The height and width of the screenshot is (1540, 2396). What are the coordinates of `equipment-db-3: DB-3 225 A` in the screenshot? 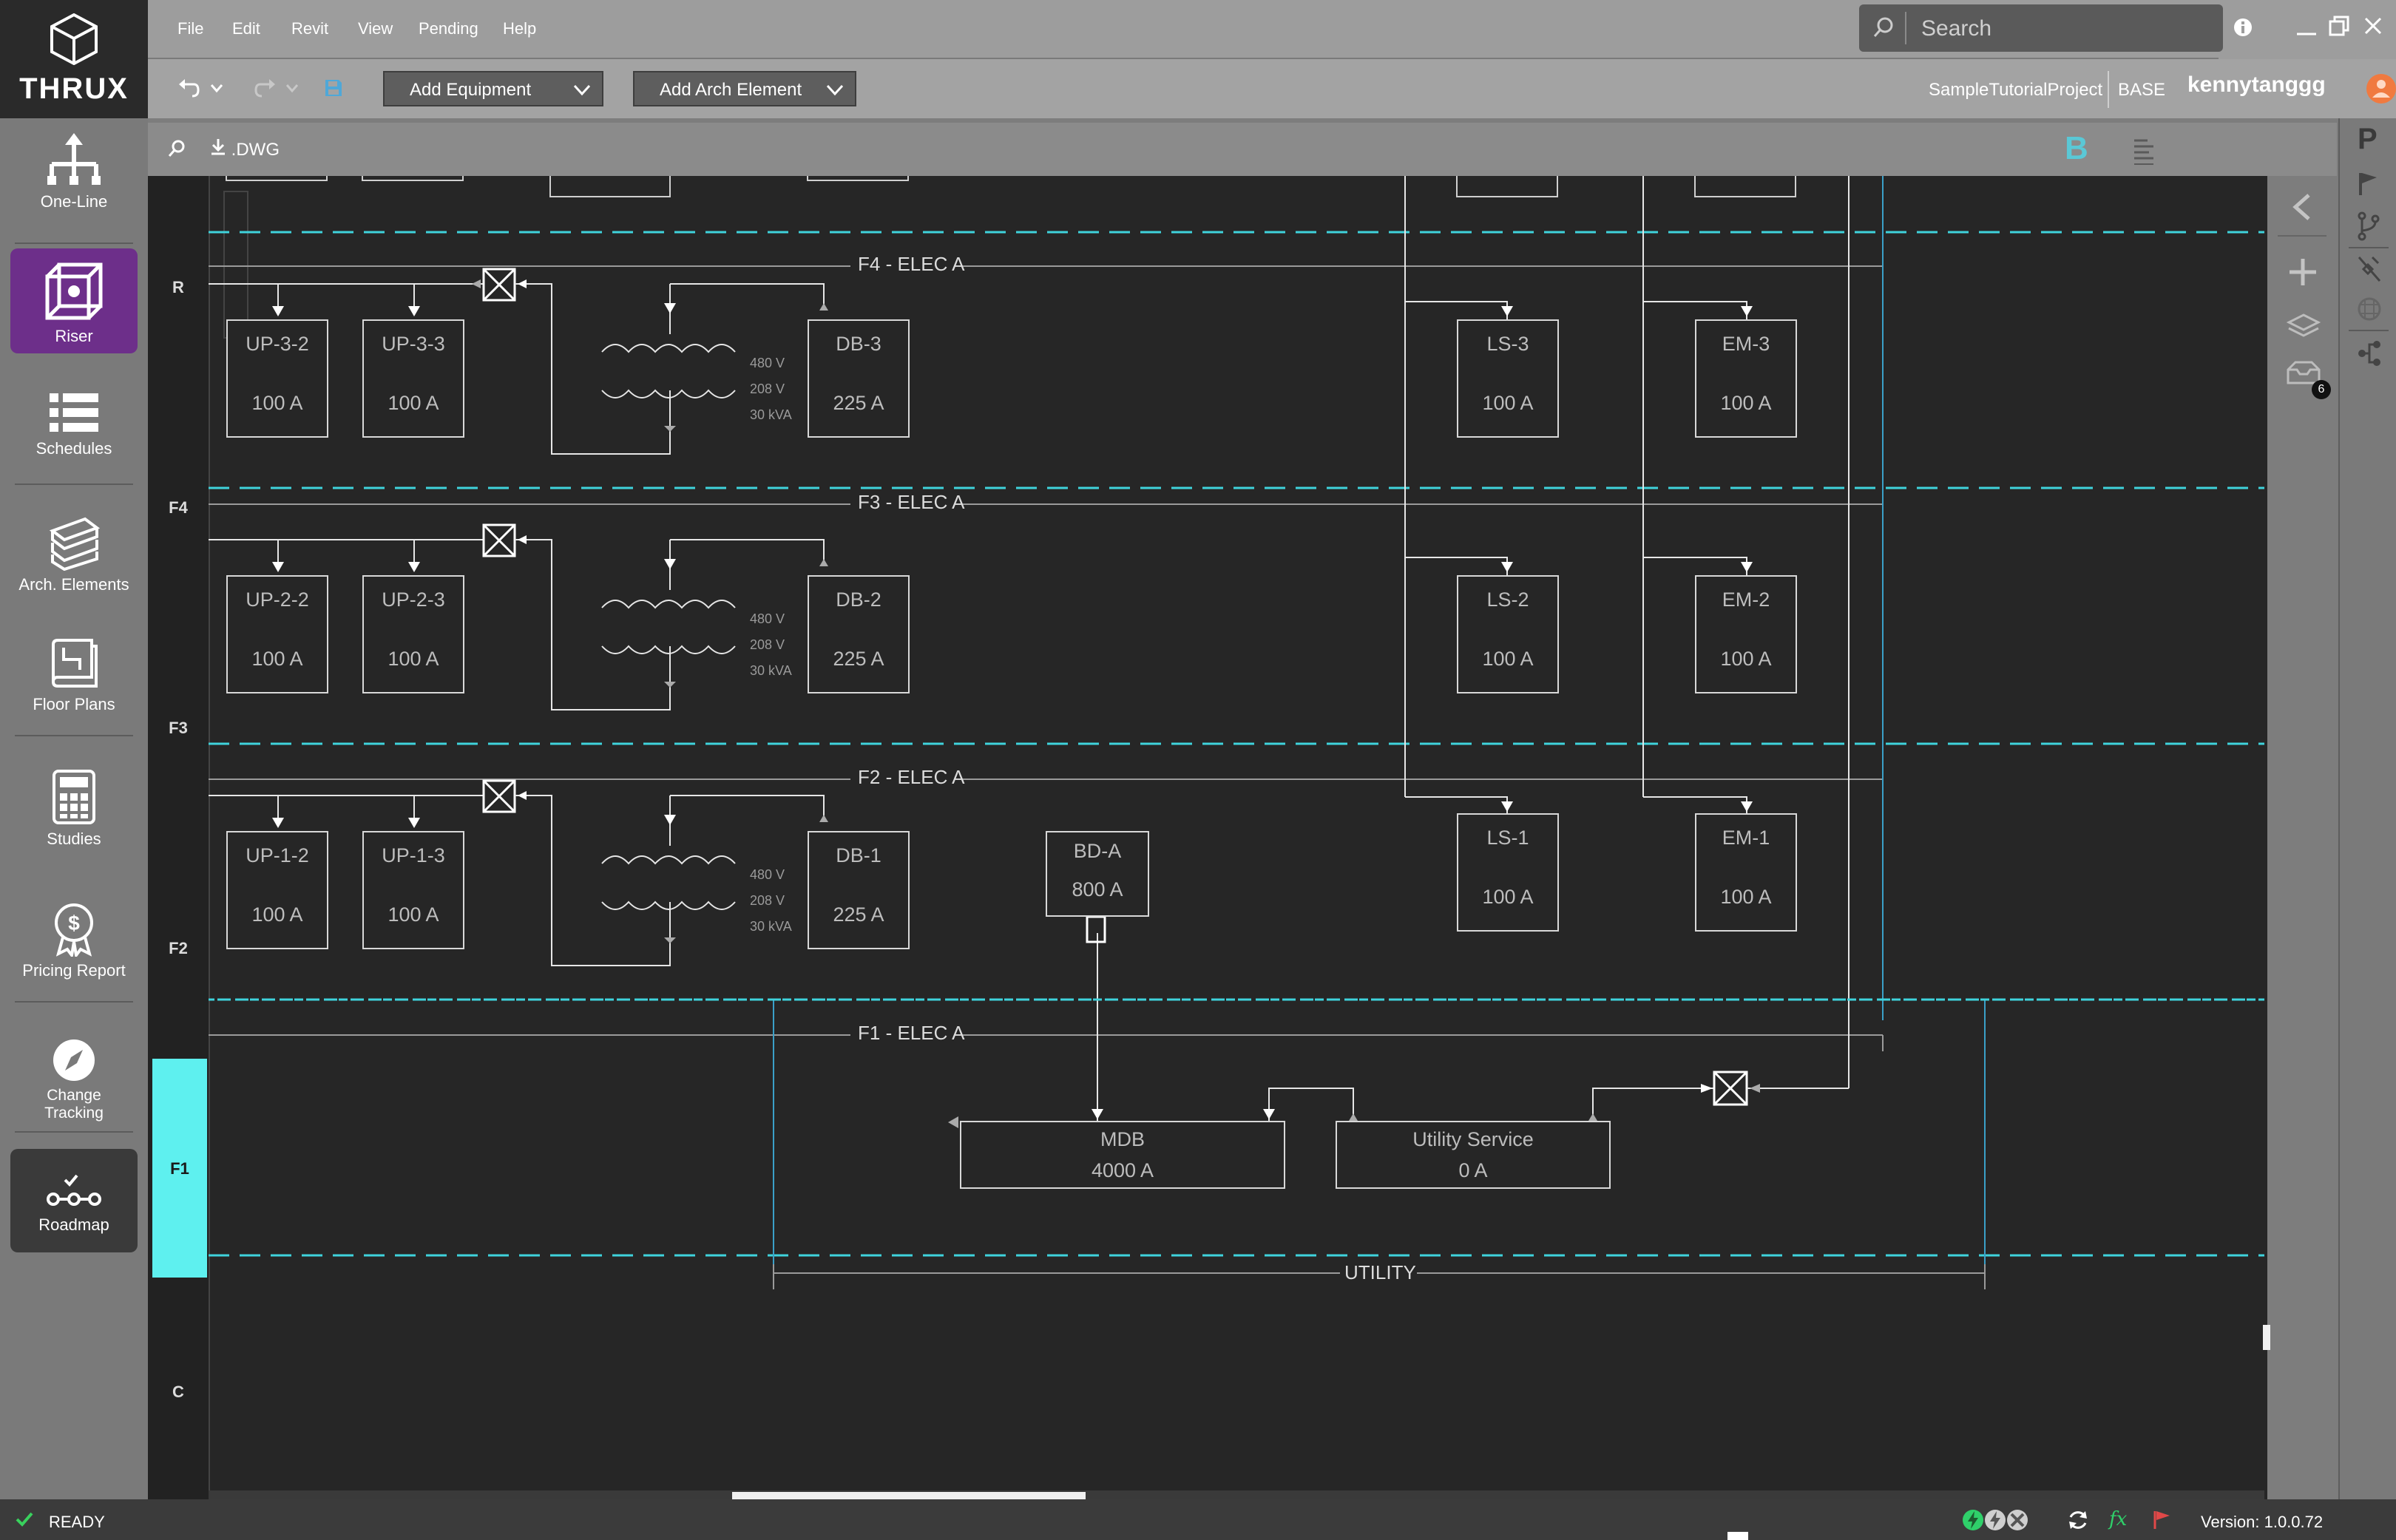 It's located at (859, 378).